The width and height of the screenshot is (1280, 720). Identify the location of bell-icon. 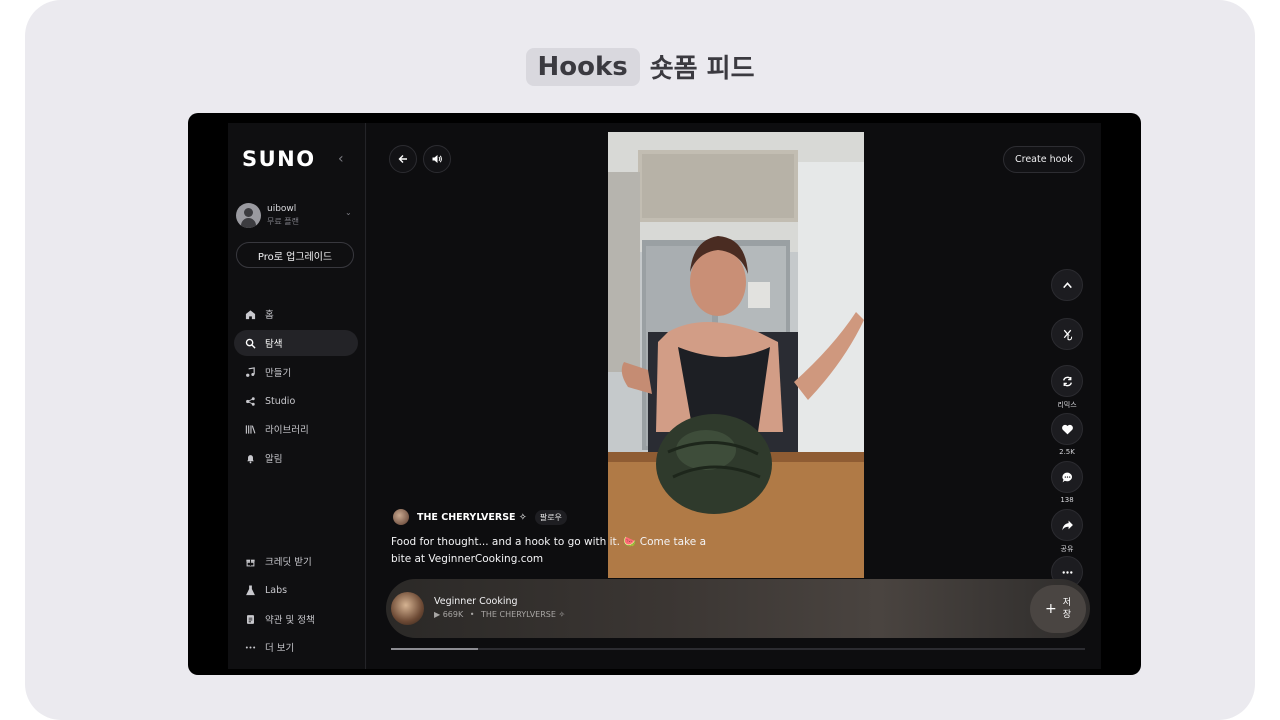
(250, 458).